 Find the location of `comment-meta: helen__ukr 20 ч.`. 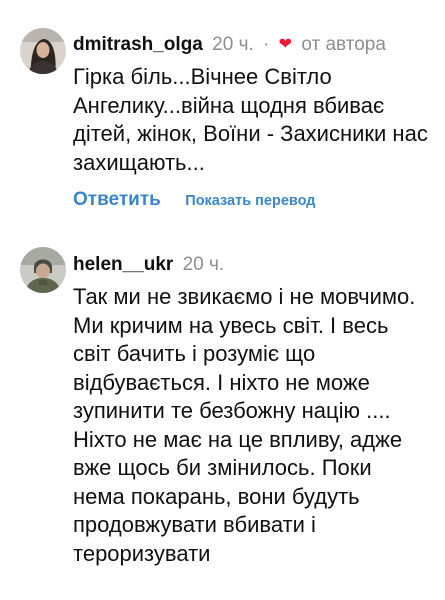

comment-meta: helen__ukr 20 ч. is located at coordinates (254, 265).